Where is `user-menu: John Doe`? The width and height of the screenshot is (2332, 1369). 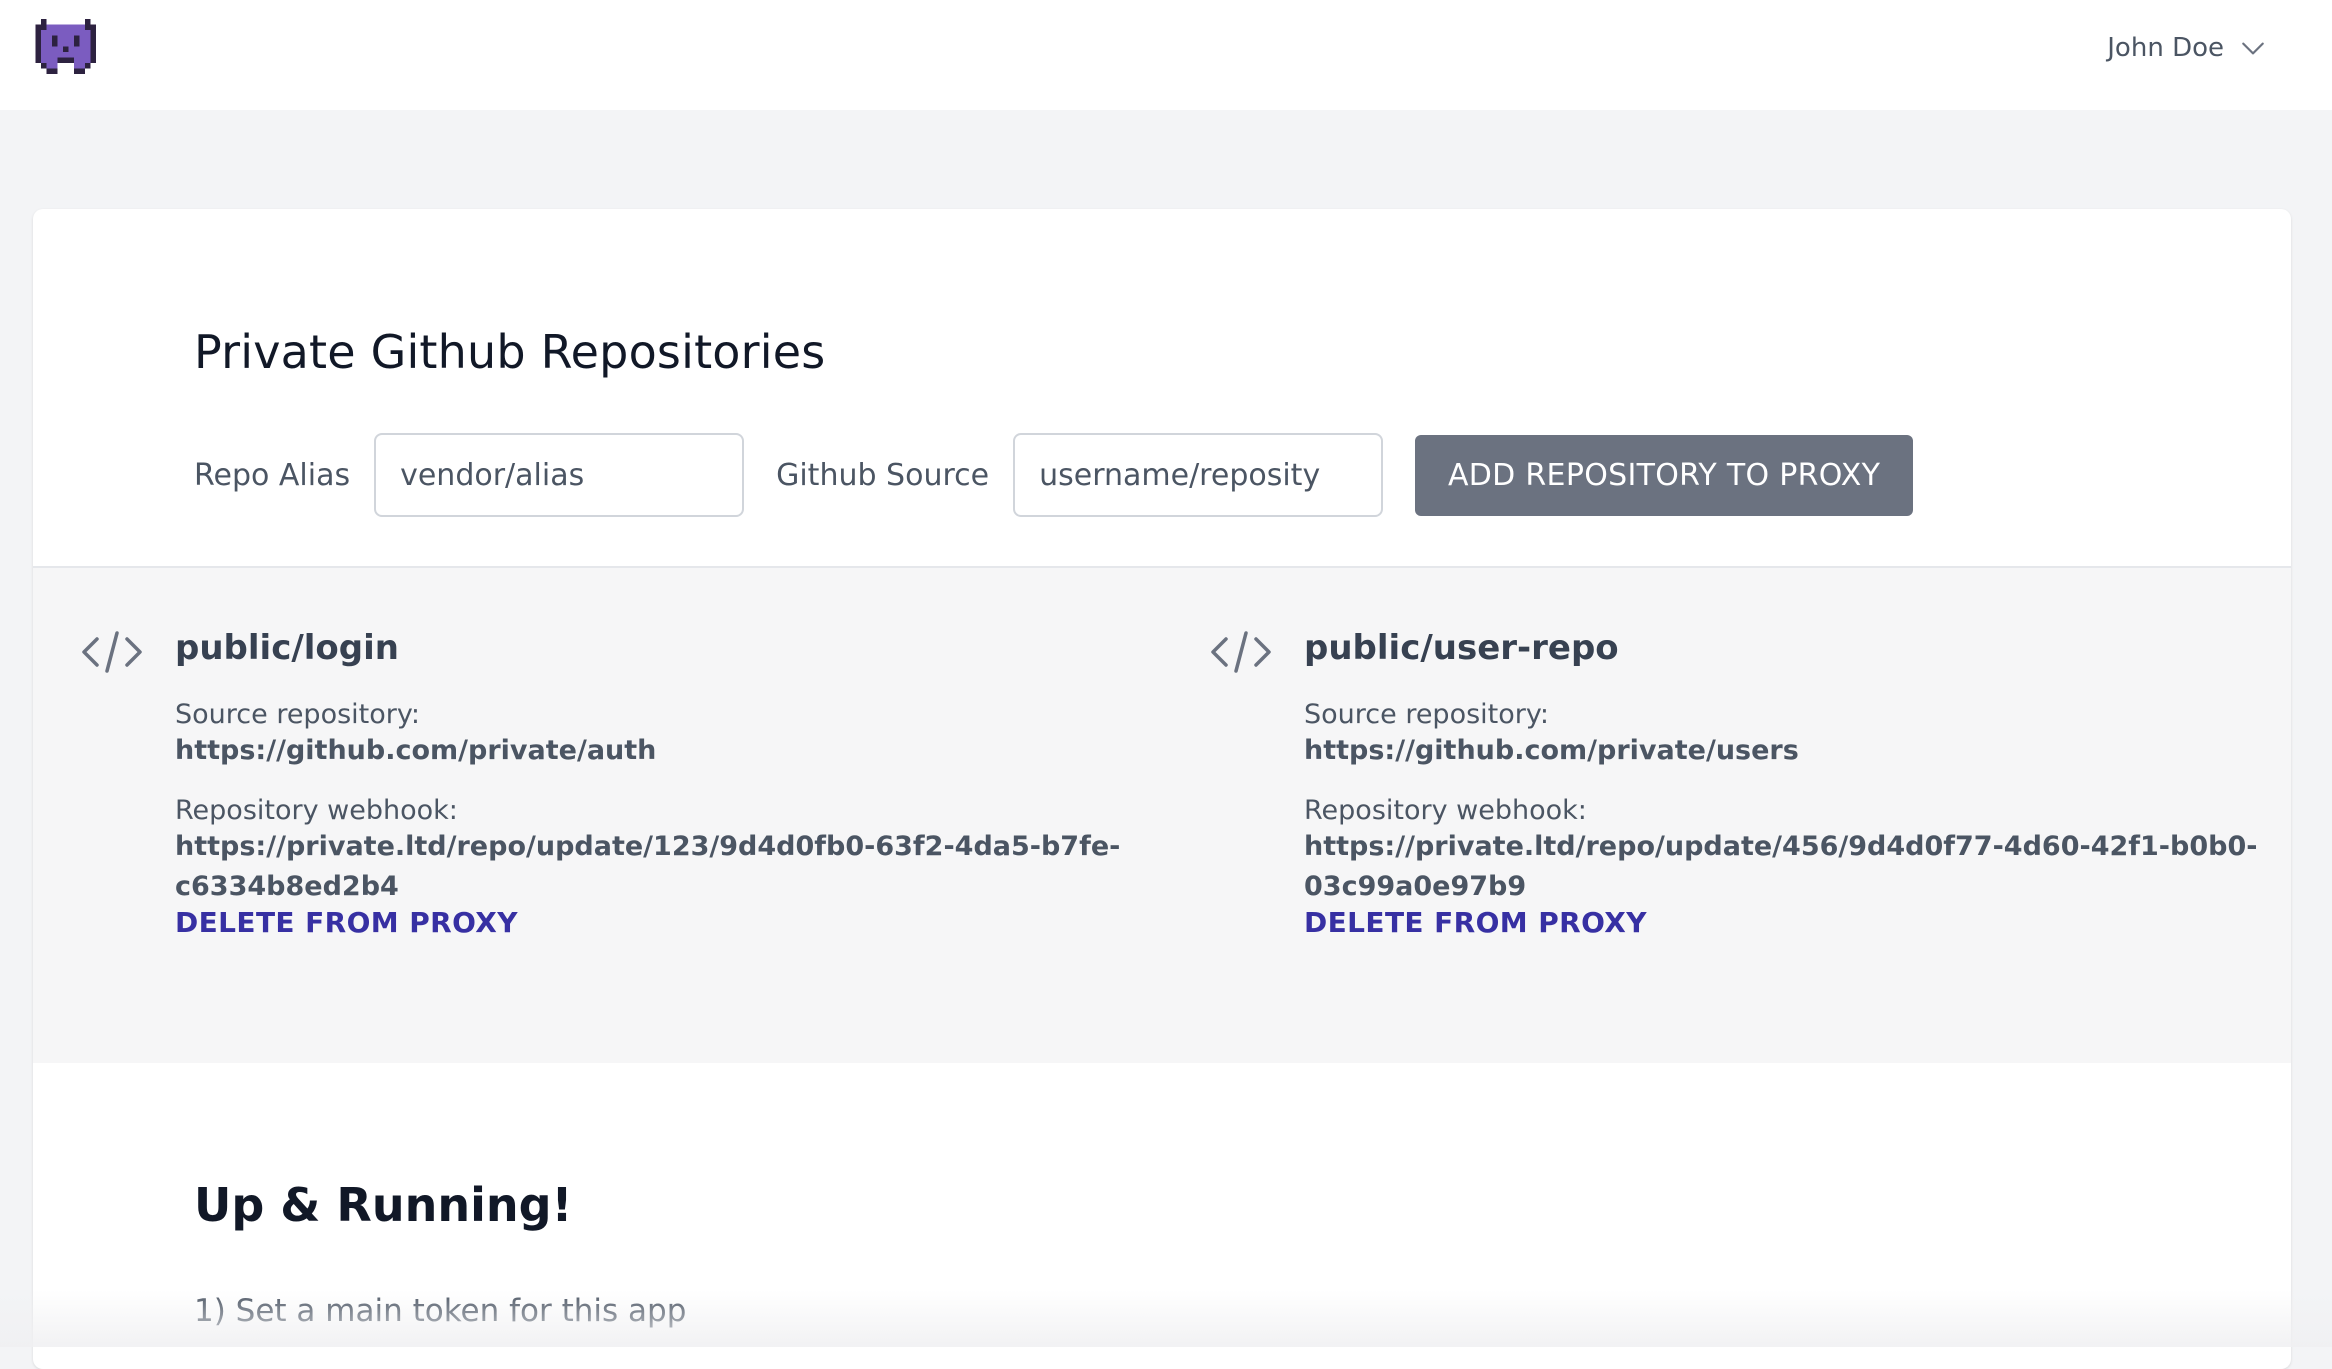
user-menu: John Doe is located at coordinates (2186, 48).